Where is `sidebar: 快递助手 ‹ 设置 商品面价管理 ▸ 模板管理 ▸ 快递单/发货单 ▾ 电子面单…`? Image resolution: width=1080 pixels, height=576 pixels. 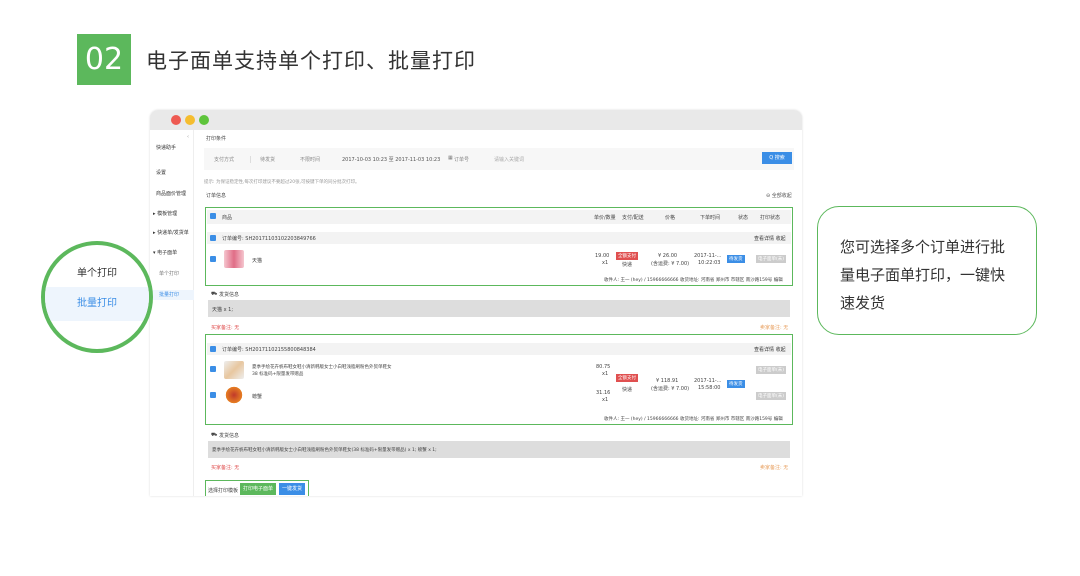 sidebar: 快递助手 ‹ 设置 商品面价管理 ▸ 模板管理 ▸ 快递单/发货单 ▾ 电子面单… is located at coordinates (172, 313).